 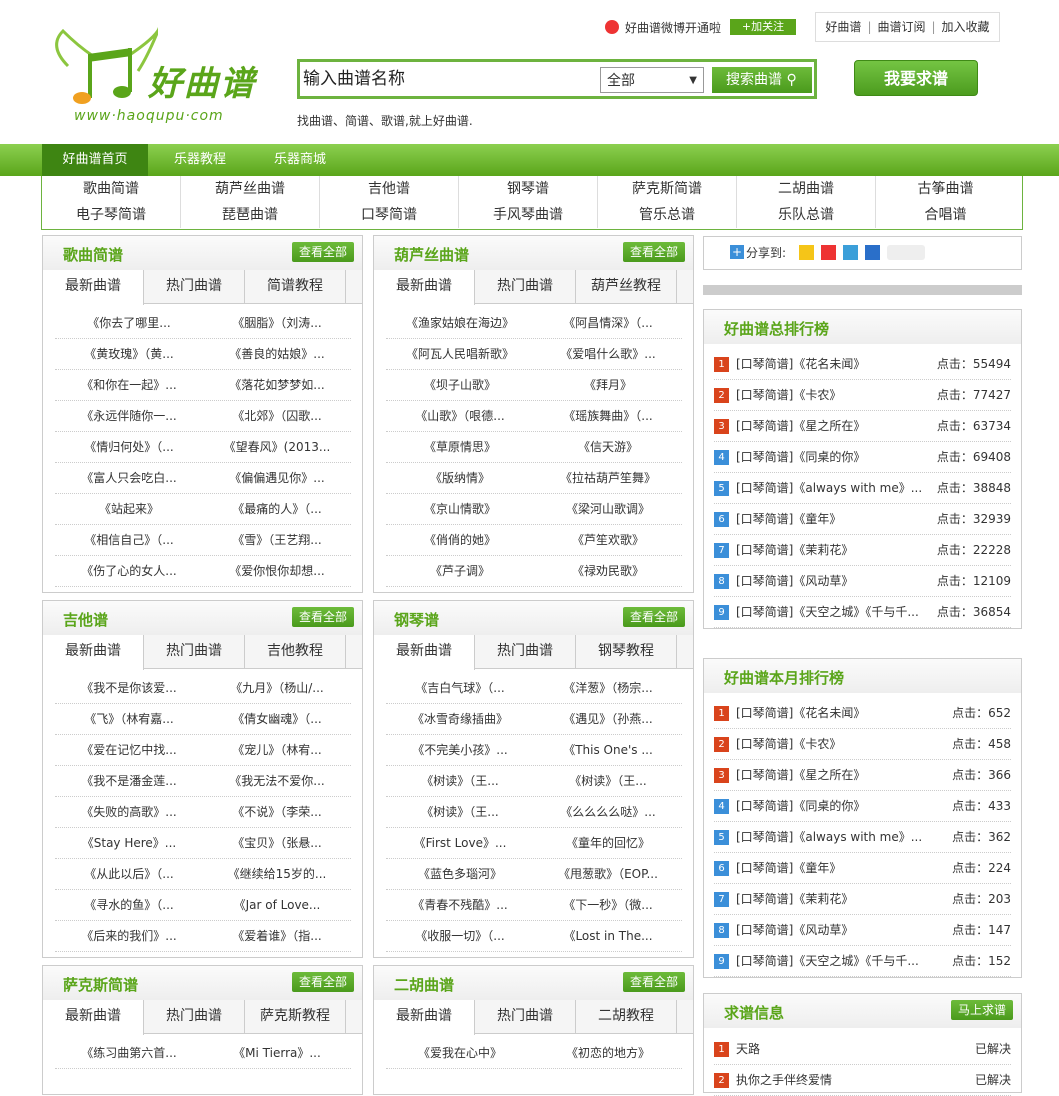 I want to click on panel-tab: 萨克斯教程, so click(x=295, y=1017).